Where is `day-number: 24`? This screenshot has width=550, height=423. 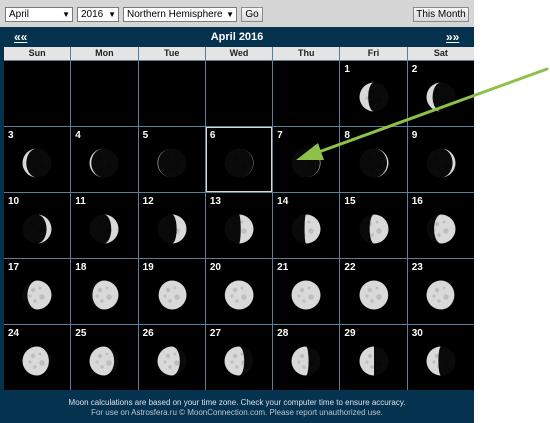
day-number: 24 is located at coordinates (14, 333).